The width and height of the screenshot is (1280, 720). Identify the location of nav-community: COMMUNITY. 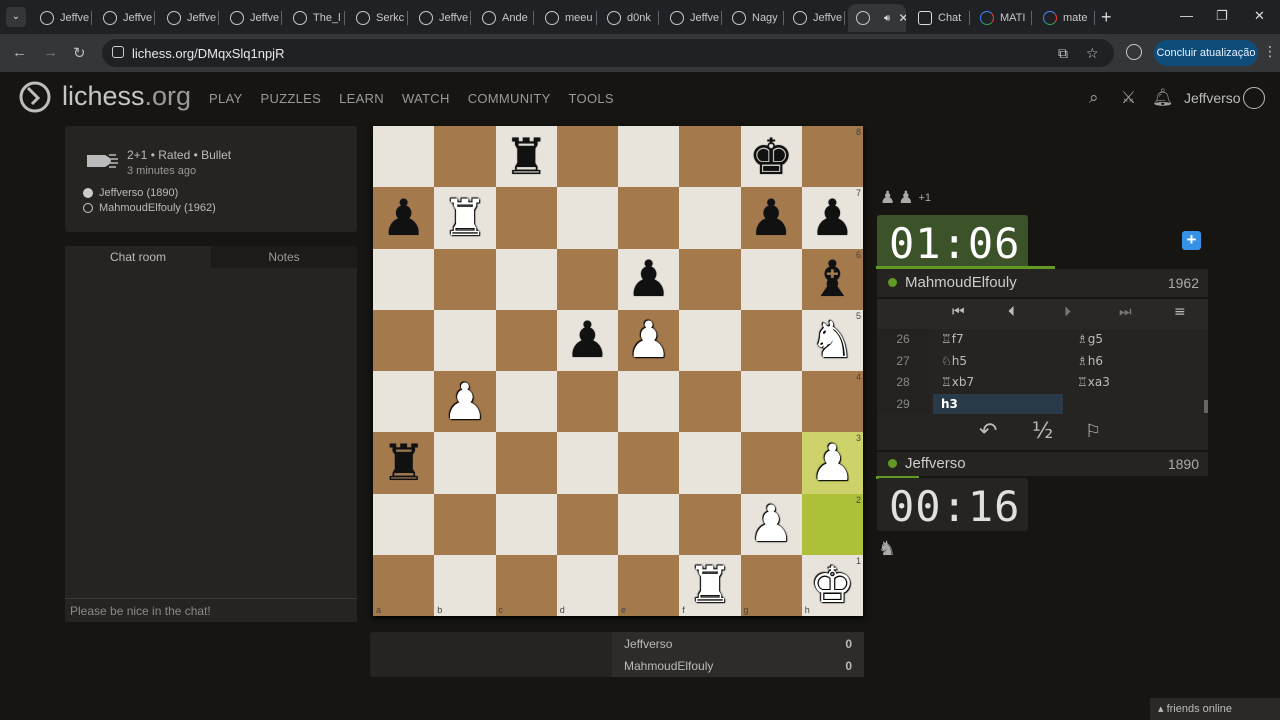
(509, 98).